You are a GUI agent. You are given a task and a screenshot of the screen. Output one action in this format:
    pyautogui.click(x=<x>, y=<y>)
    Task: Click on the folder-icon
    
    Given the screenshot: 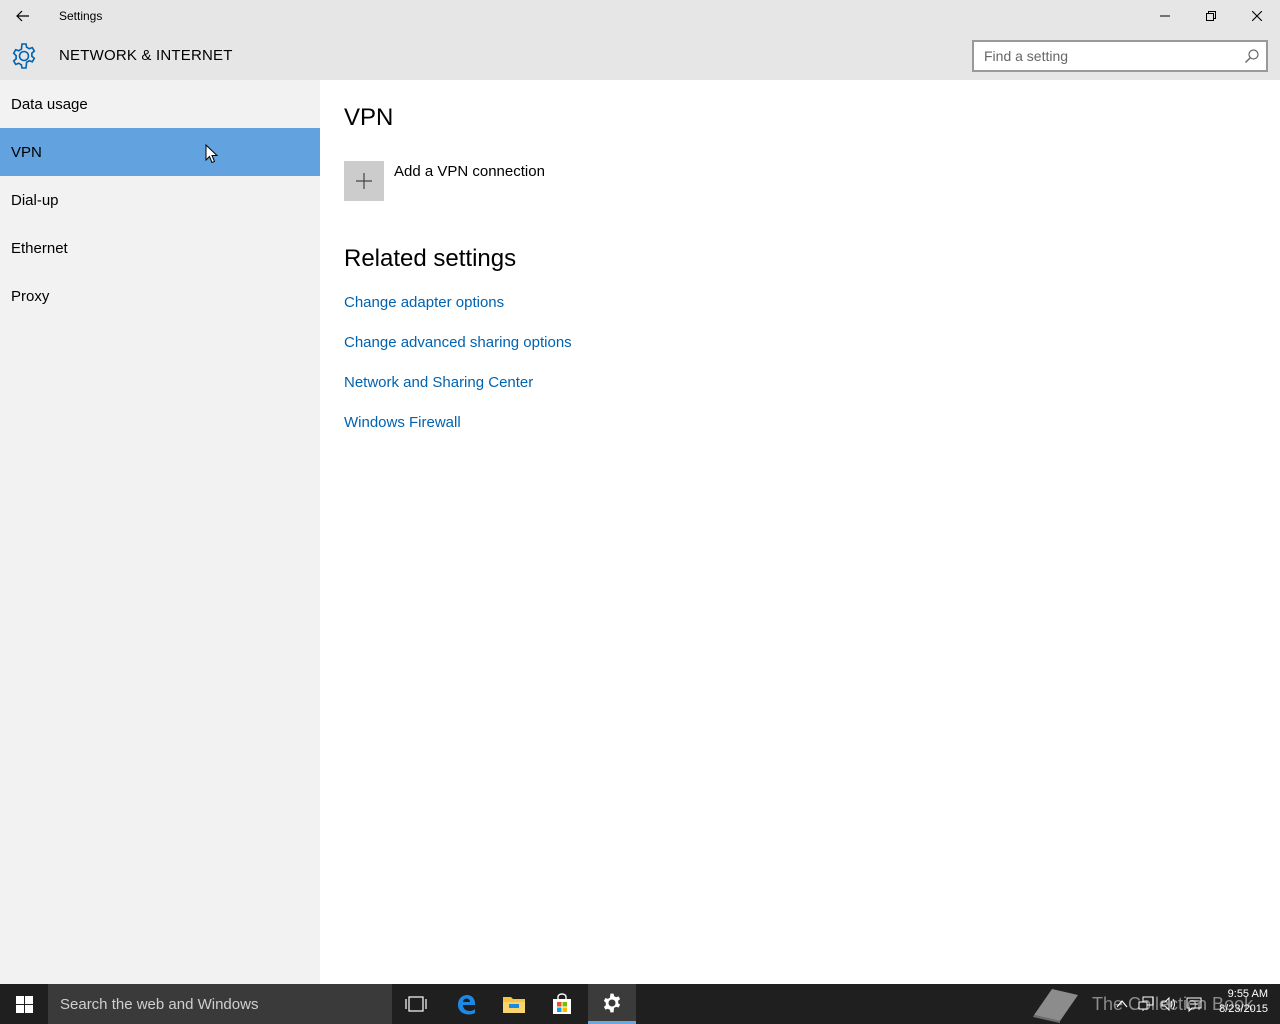 What is the action you would take?
    pyautogui.click(x=514, y=1005)
    